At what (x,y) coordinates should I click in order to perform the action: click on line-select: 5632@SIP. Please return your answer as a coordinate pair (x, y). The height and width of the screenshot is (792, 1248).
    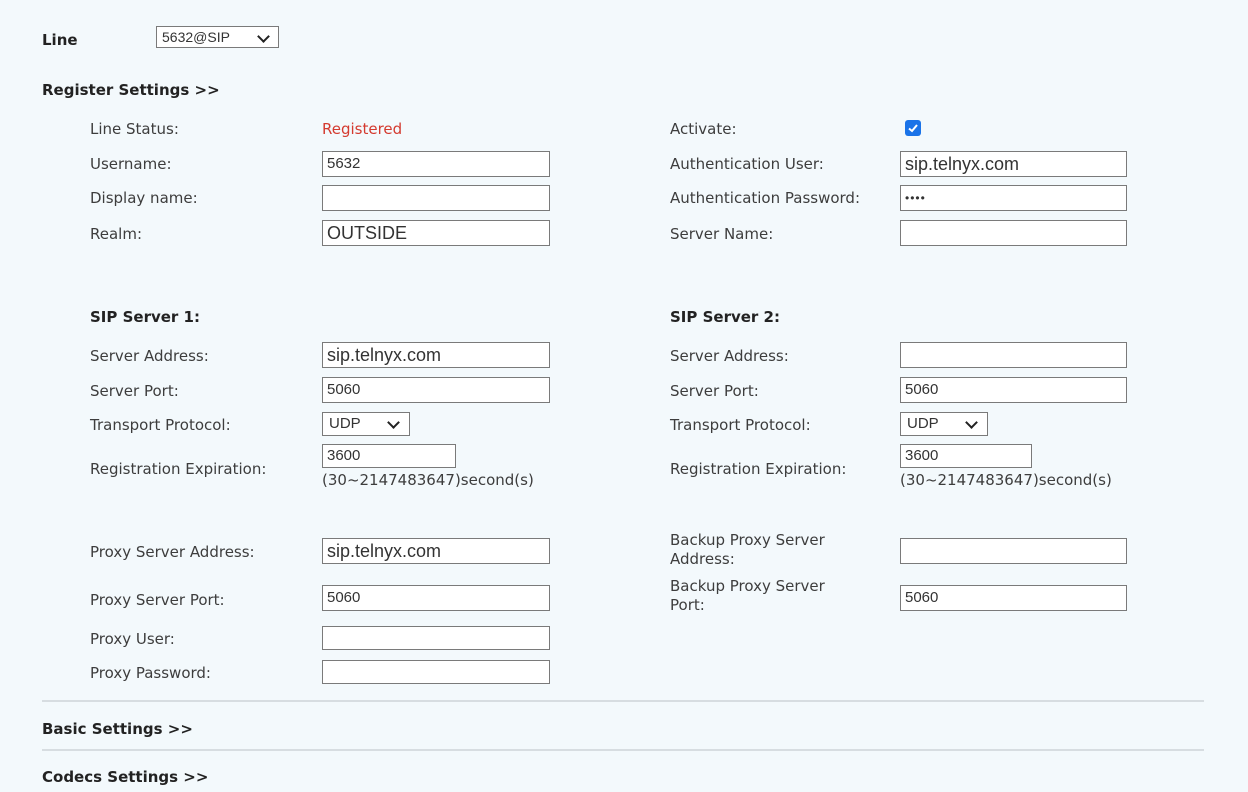
    Looking at the image, I should click on (217, 37).